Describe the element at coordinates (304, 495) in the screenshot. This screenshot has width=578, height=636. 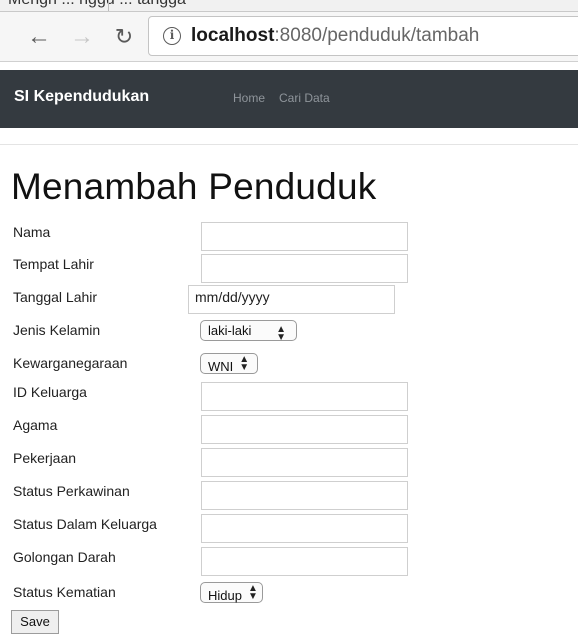
I see `status-perkawinan-input` at that location.